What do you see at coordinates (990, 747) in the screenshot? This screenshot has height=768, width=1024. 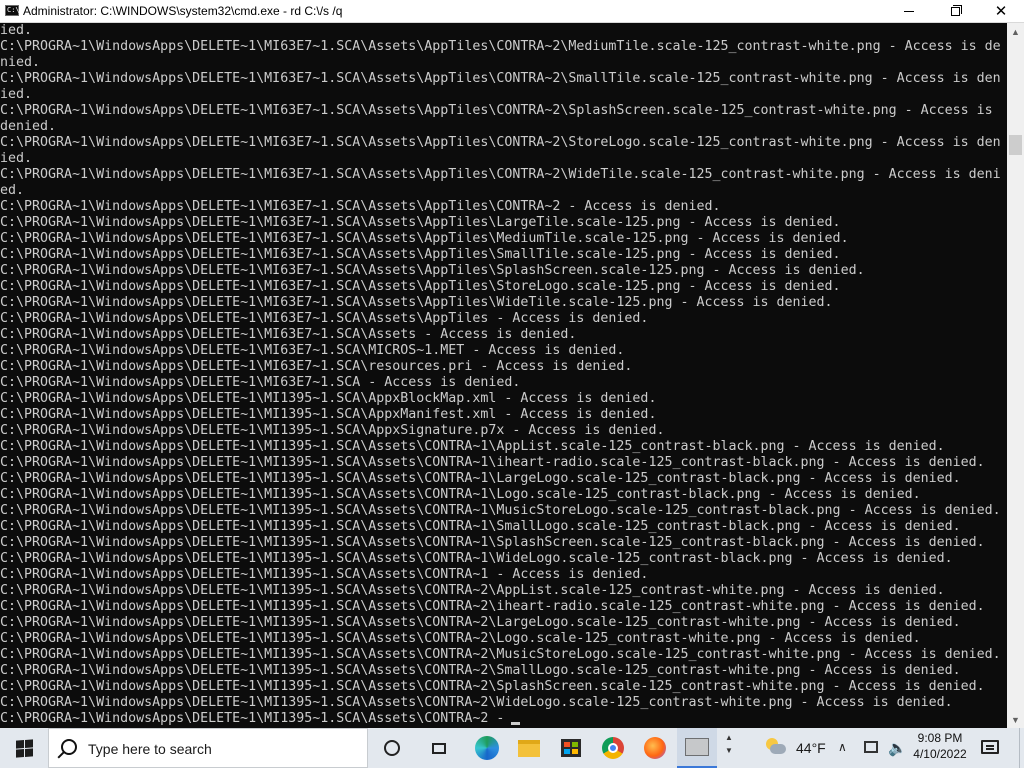 I see `notifications-icon` at bounding box center [990, 747].